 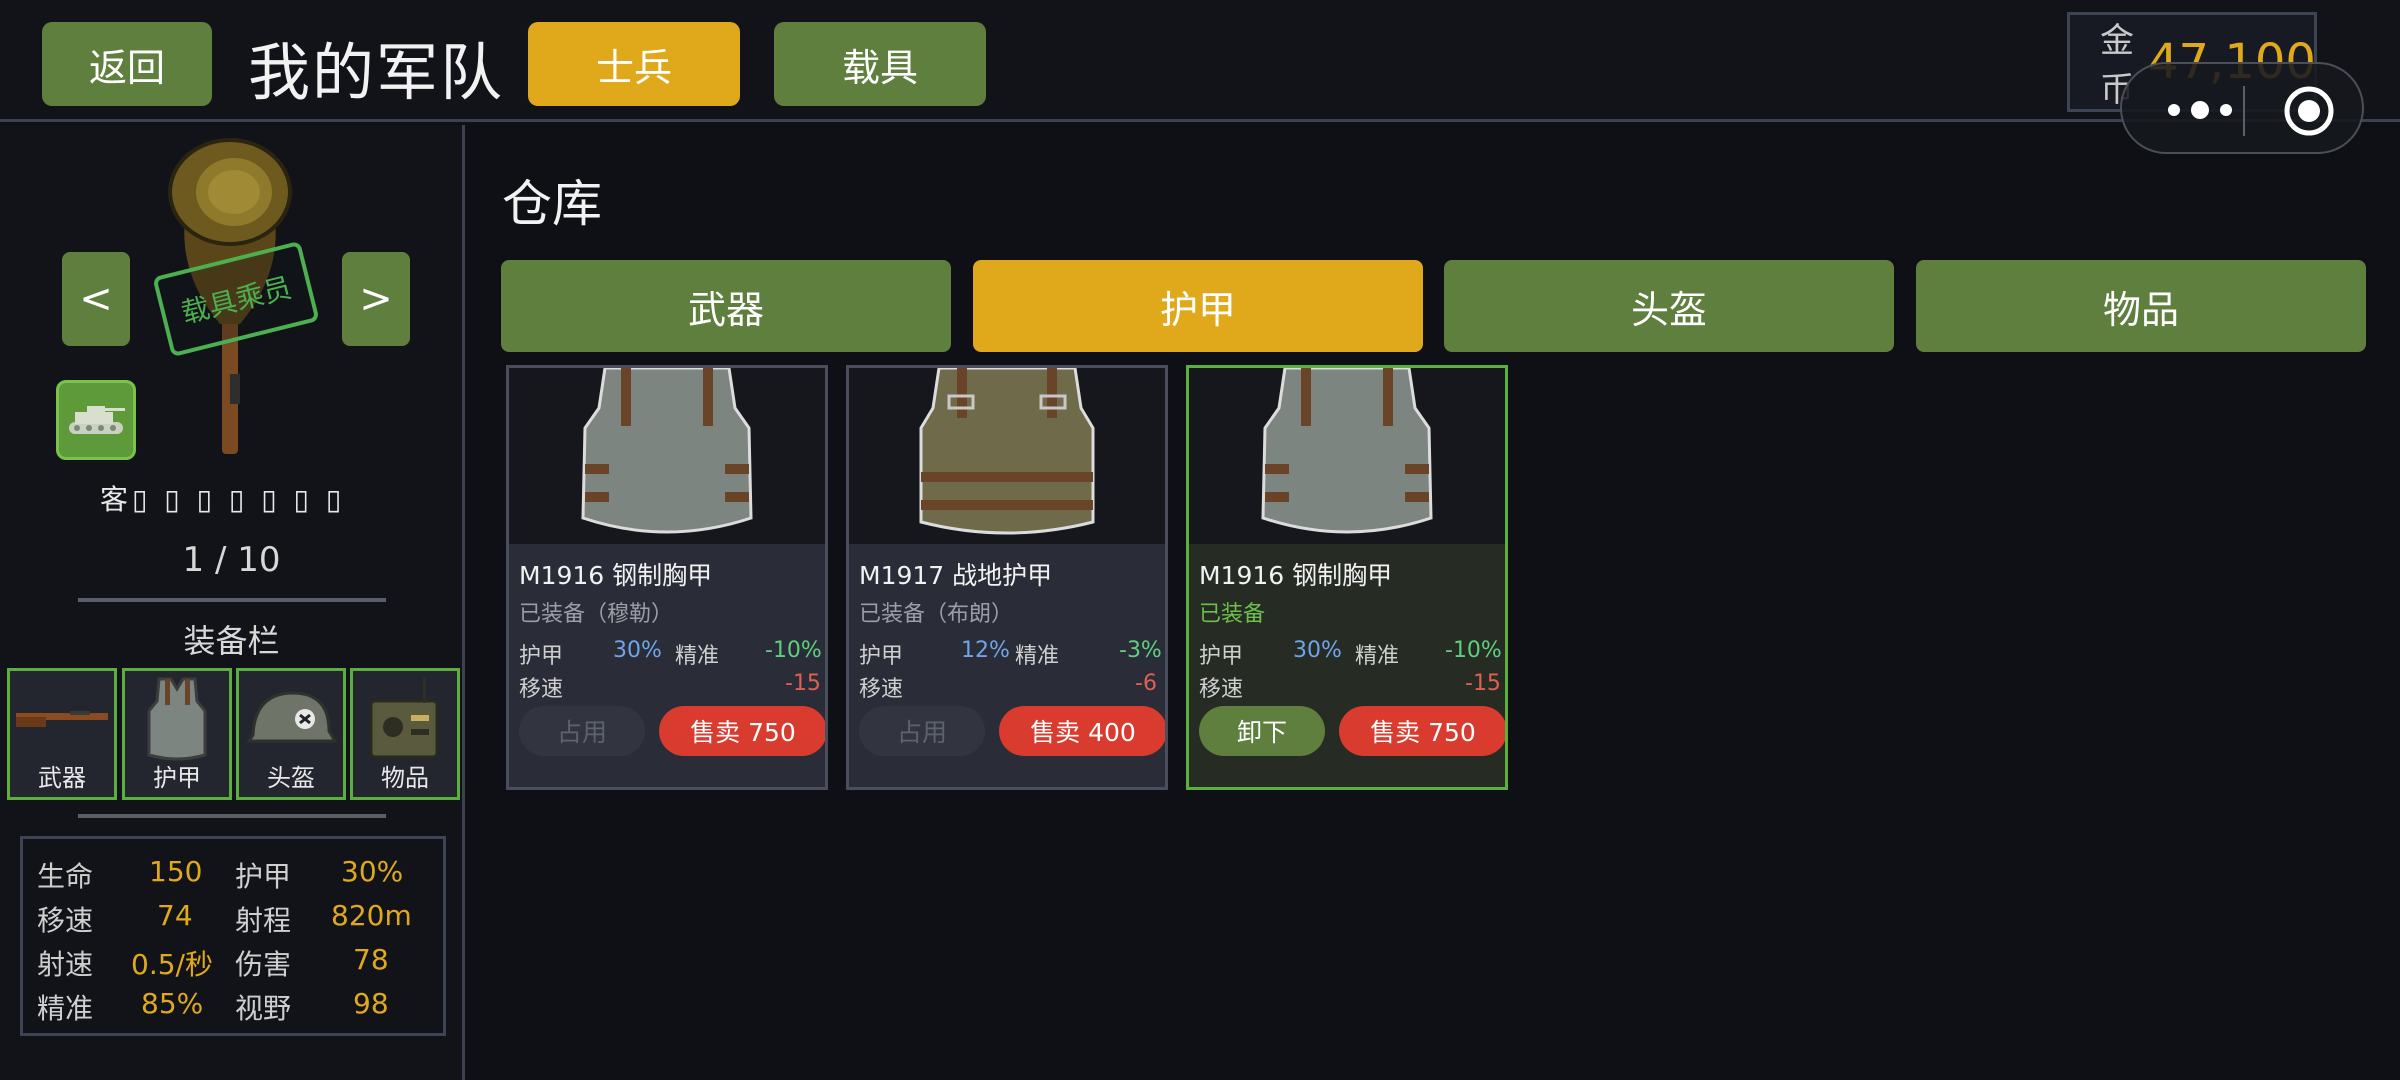 I want to click on equip-slot-weapon: 武器, so click(x=62, y=734).